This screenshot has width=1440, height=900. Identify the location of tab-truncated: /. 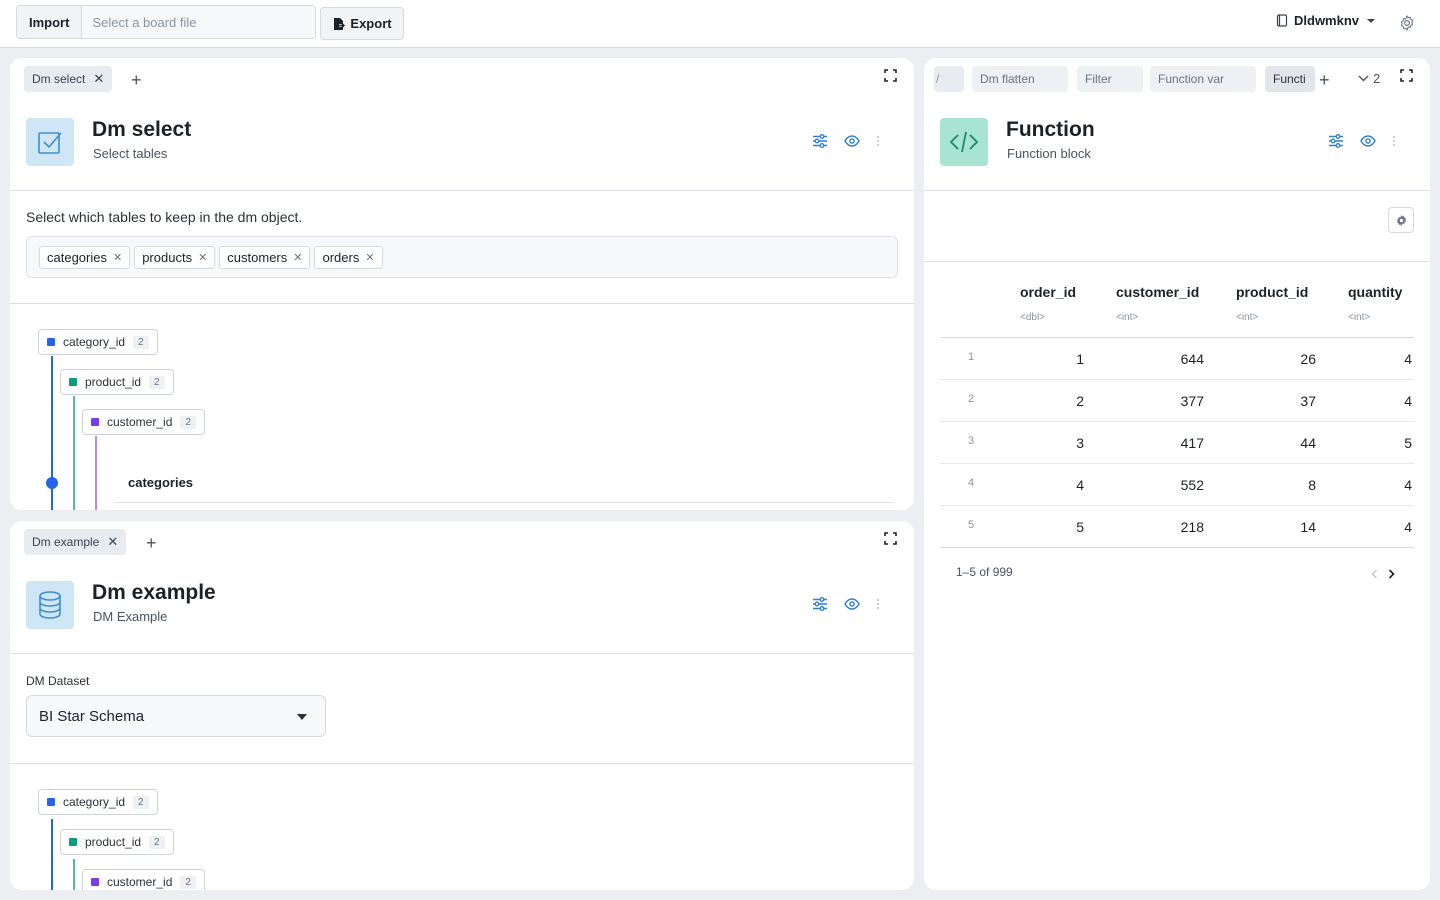
(949, 79).